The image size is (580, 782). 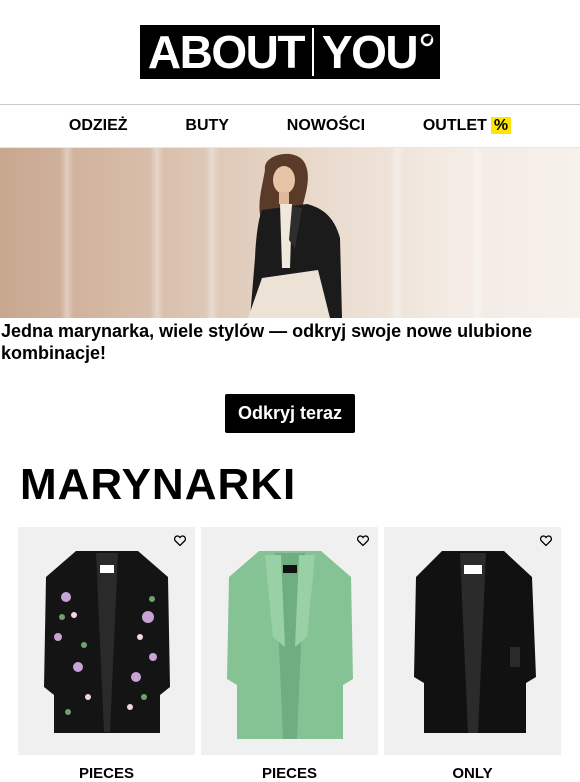 What do you see at coordinates (98, 126) in the screenshot?
I see `nav-item-odziez: ODZIEŻ` at bounding box center [98, 126].